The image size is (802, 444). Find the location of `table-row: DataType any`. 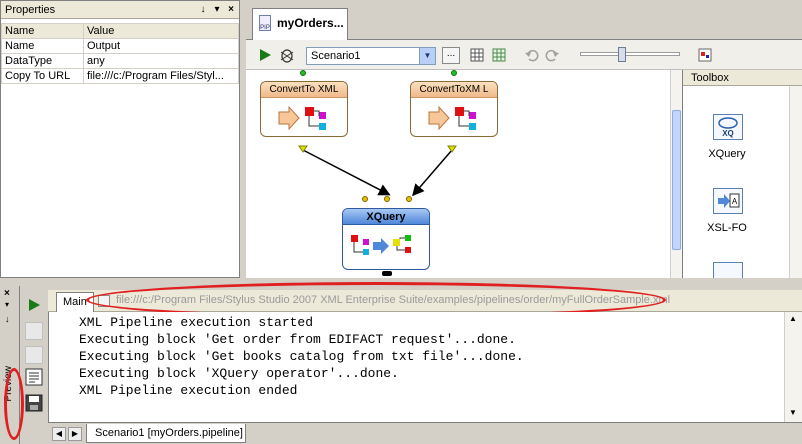

table-row: DataType any is located at coordinates (120, 61).